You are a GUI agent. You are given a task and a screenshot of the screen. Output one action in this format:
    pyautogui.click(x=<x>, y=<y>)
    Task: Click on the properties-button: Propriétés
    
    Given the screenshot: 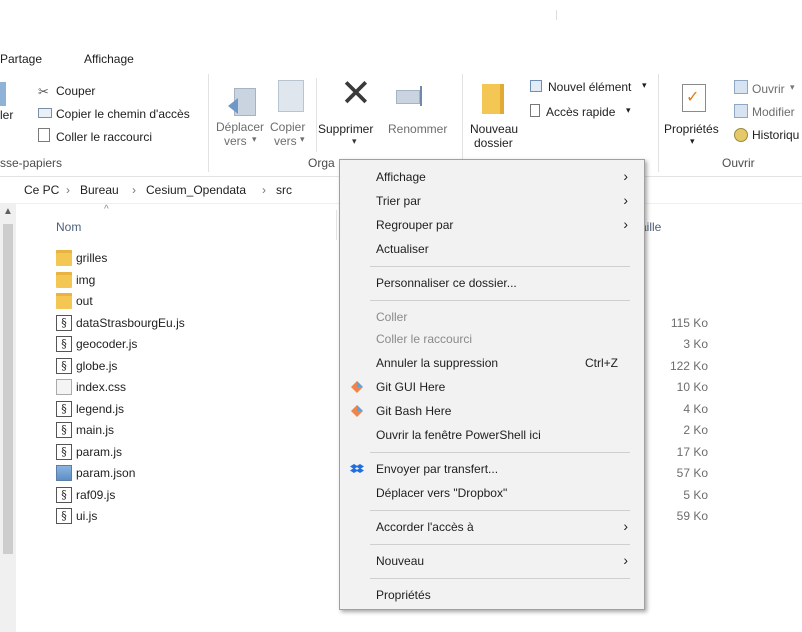 What is the action you would take?
    pyautogui.click(x=691, y=129)
    